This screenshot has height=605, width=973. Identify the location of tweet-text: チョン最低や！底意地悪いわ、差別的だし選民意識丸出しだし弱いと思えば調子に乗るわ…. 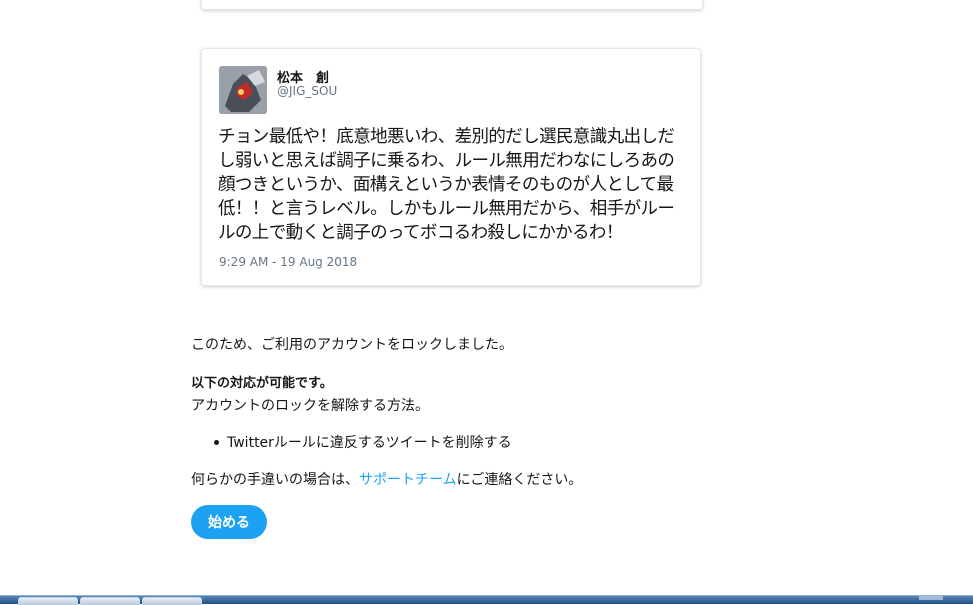
(446, 185).